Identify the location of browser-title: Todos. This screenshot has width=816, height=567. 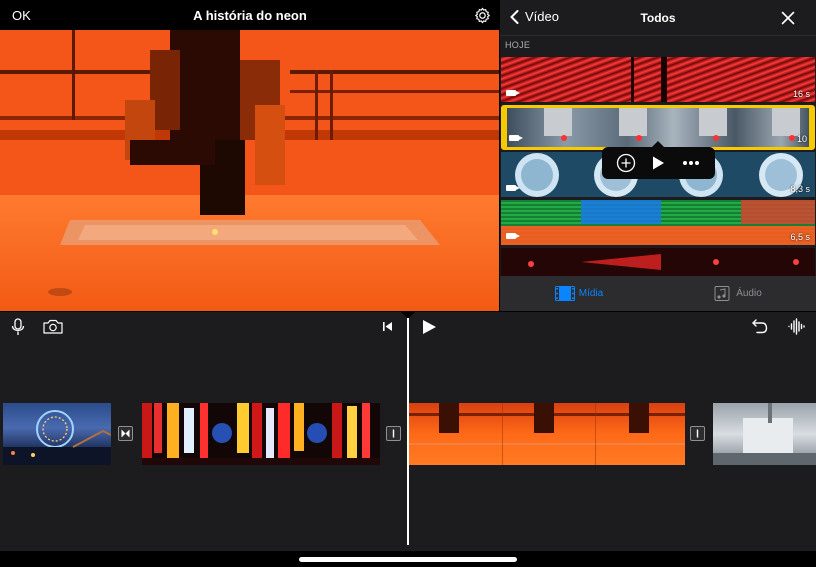
(658, 18).